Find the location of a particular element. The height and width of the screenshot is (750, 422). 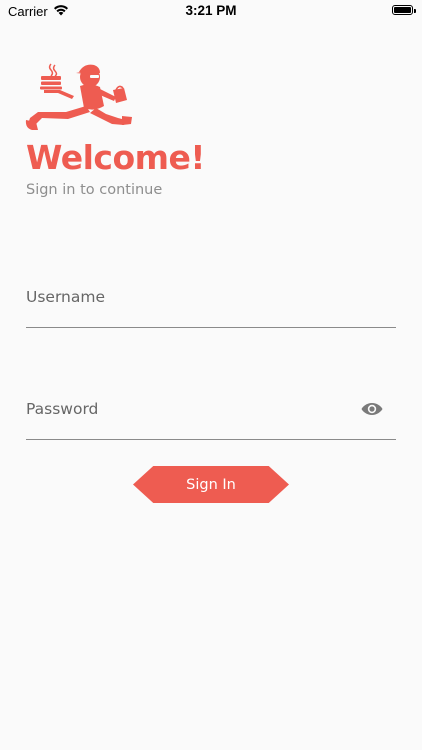

password-field-container is located at coordinates (211, 416).